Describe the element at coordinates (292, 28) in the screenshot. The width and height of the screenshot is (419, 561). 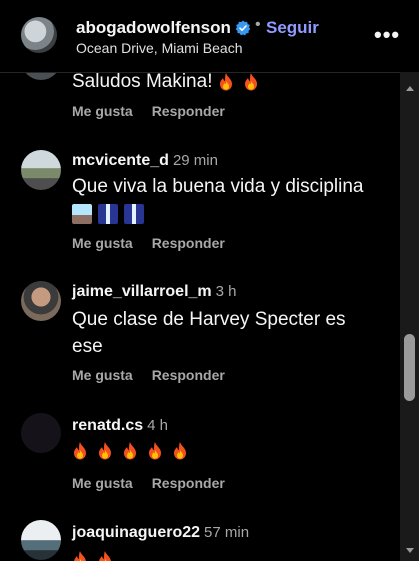
I see `follow-button: Seguir` at that location.